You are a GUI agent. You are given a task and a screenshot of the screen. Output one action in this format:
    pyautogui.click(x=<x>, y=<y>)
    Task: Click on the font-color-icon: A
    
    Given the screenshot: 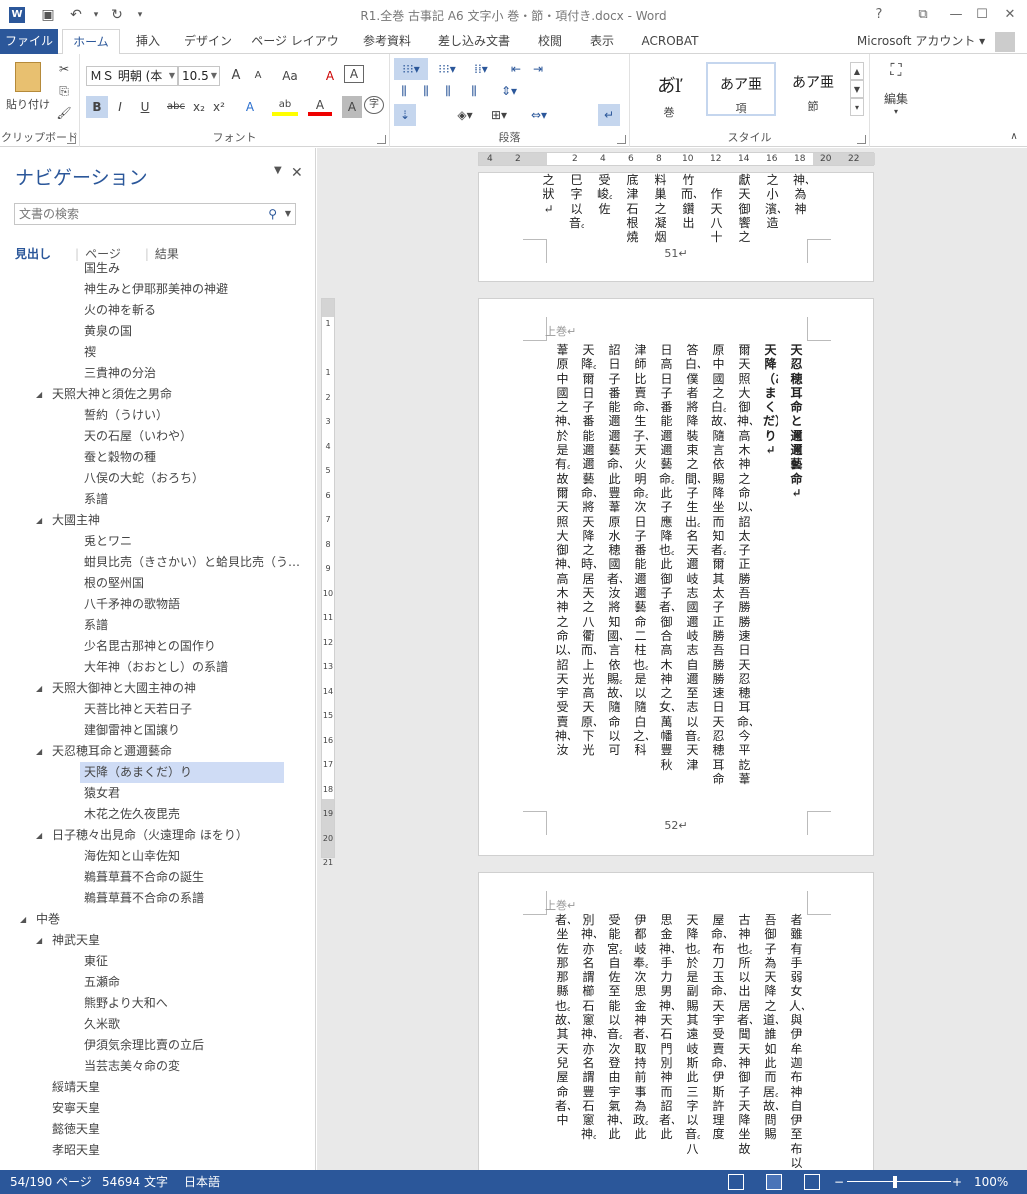 What is the action you would take?
    pyautogui.click(x=320, y=106)
    